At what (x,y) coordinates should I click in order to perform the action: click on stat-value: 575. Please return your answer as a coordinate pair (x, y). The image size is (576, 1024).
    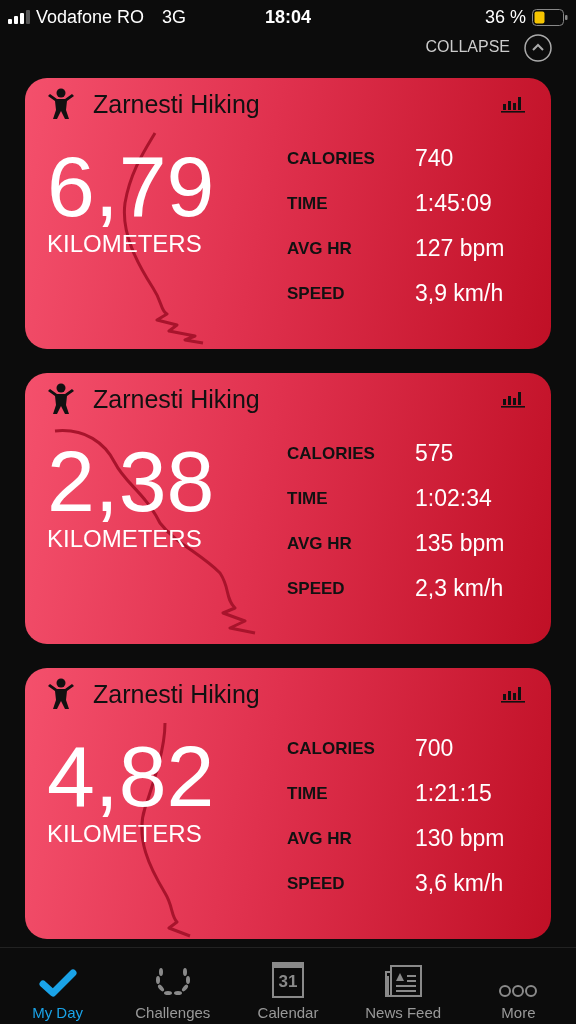
    Looking at the image, I should click on (434, 453).